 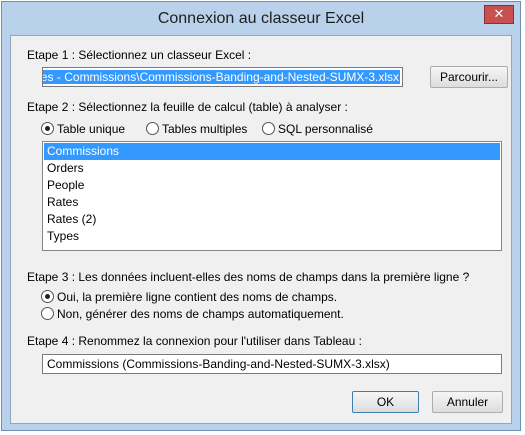 I want to click on dialog-title: Connexion au classeur Excel, so click(x=261, y=18).